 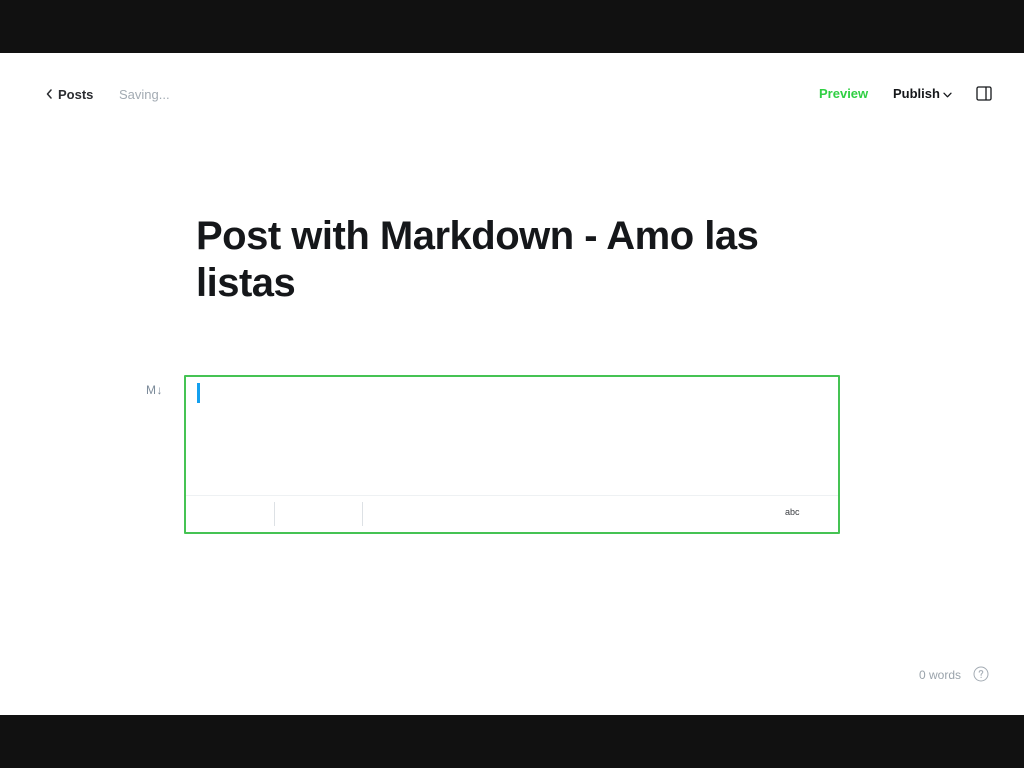 I want to click on word-count: 0 words, so click(x=940, y=675).